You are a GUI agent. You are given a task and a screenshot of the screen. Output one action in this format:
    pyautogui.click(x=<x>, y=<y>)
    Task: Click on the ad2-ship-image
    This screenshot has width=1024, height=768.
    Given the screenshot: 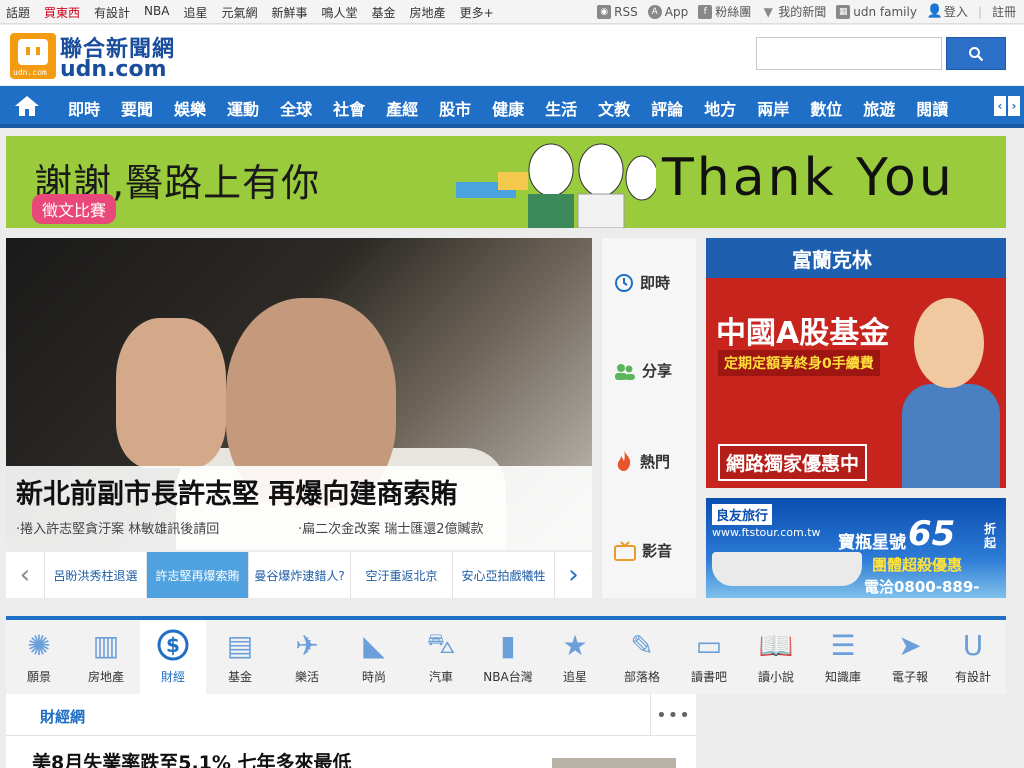 What is the action you would take?
    pyautogui.click(x=787, y=569)
    